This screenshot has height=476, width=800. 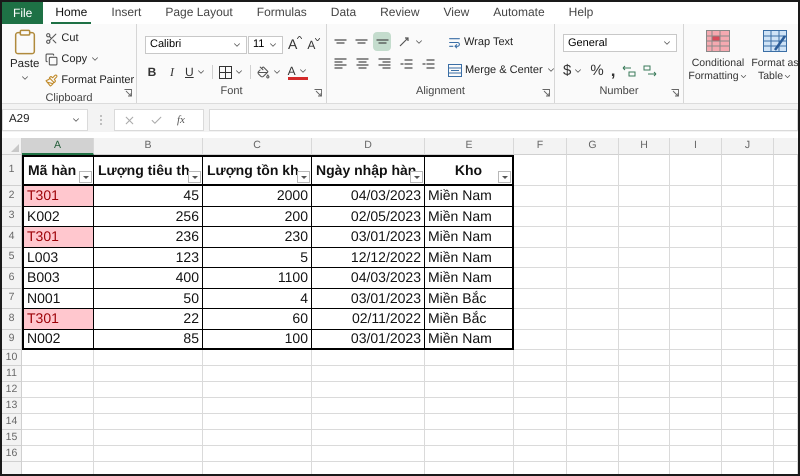 I want to click on column-header: F, so click(x=540, y=146).